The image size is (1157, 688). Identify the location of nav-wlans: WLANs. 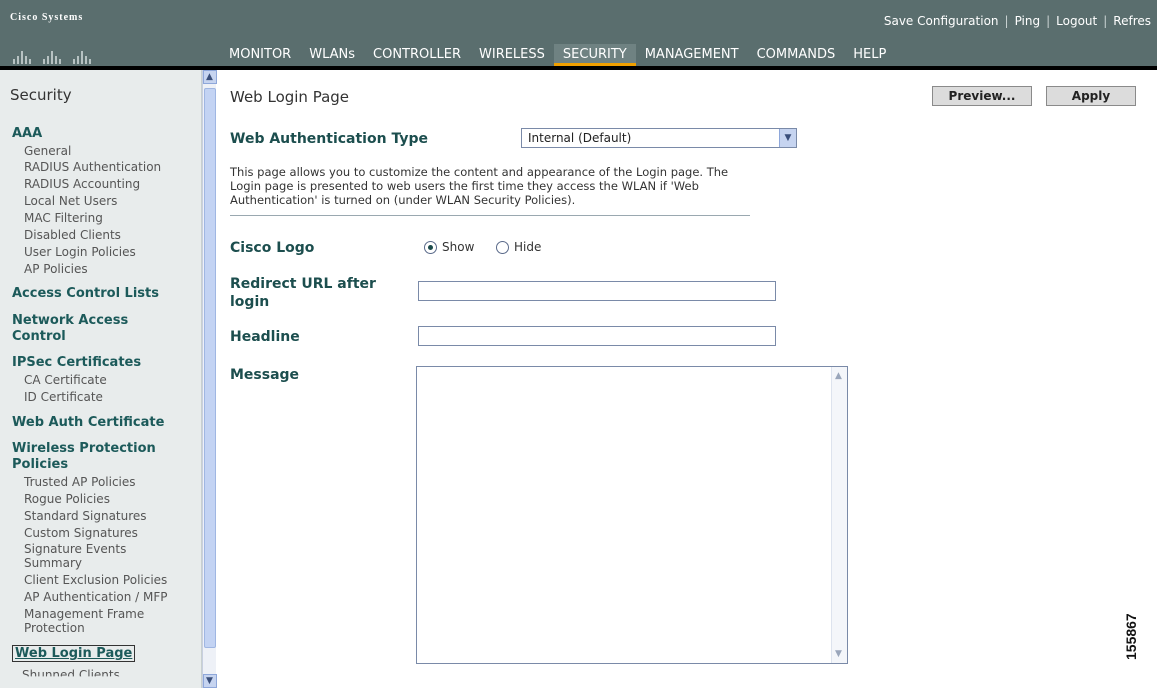
(332, 55).